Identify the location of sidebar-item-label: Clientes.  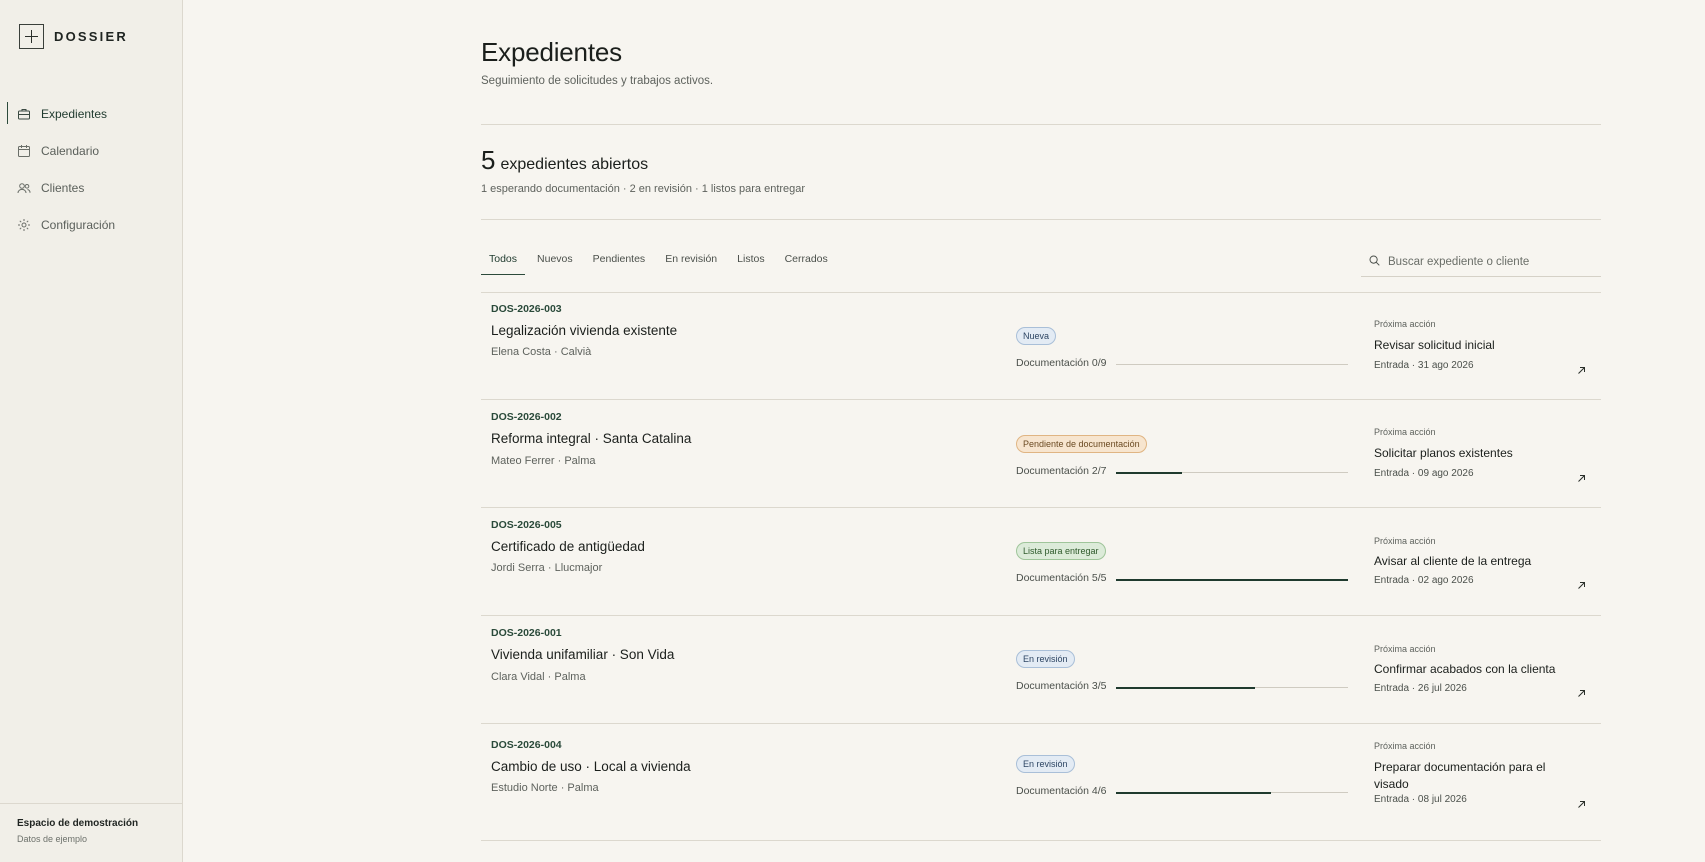
(63, 187).